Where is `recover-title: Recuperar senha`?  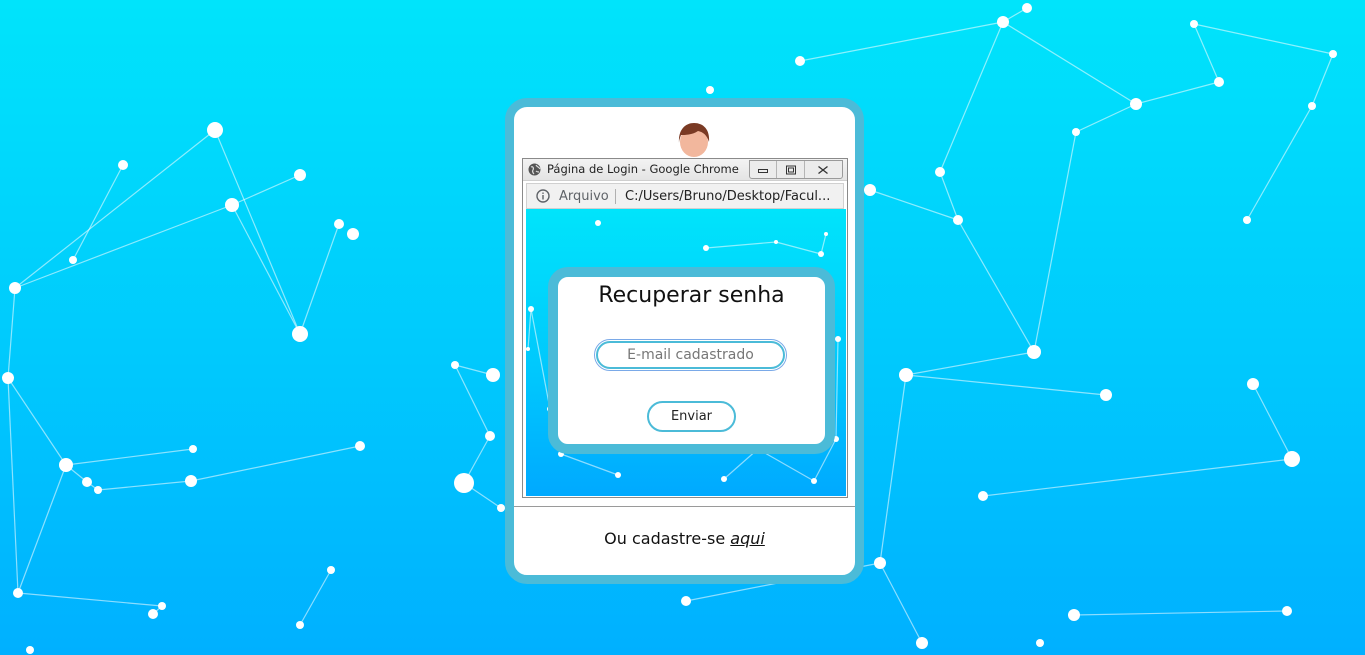 recover-title: Recuperar senha is located at coordinates (691, 295).